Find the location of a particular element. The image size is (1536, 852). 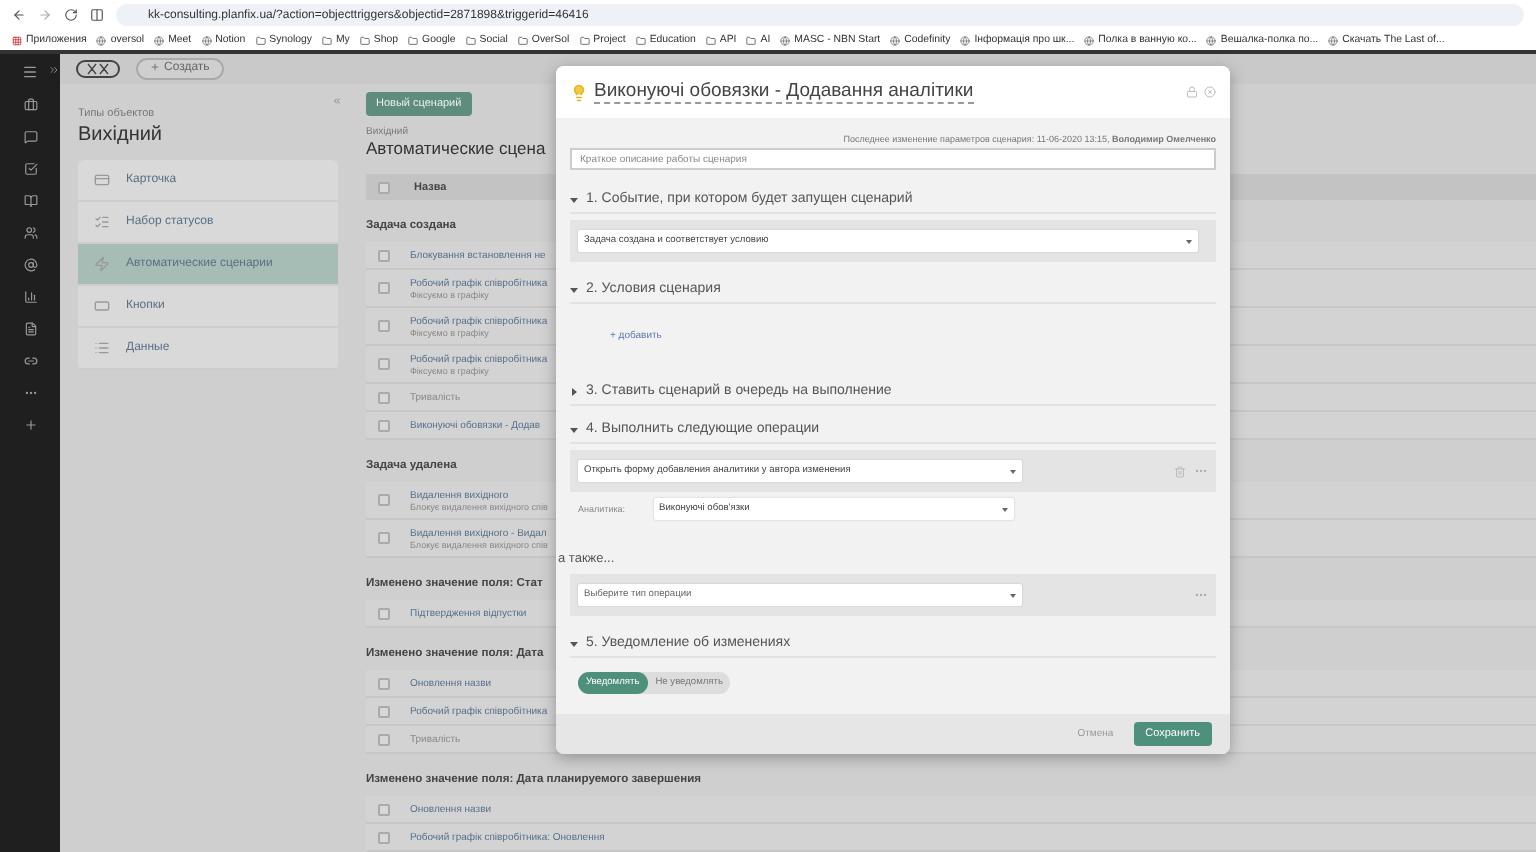

briefcase-icon is located at coordinates (30, 105).